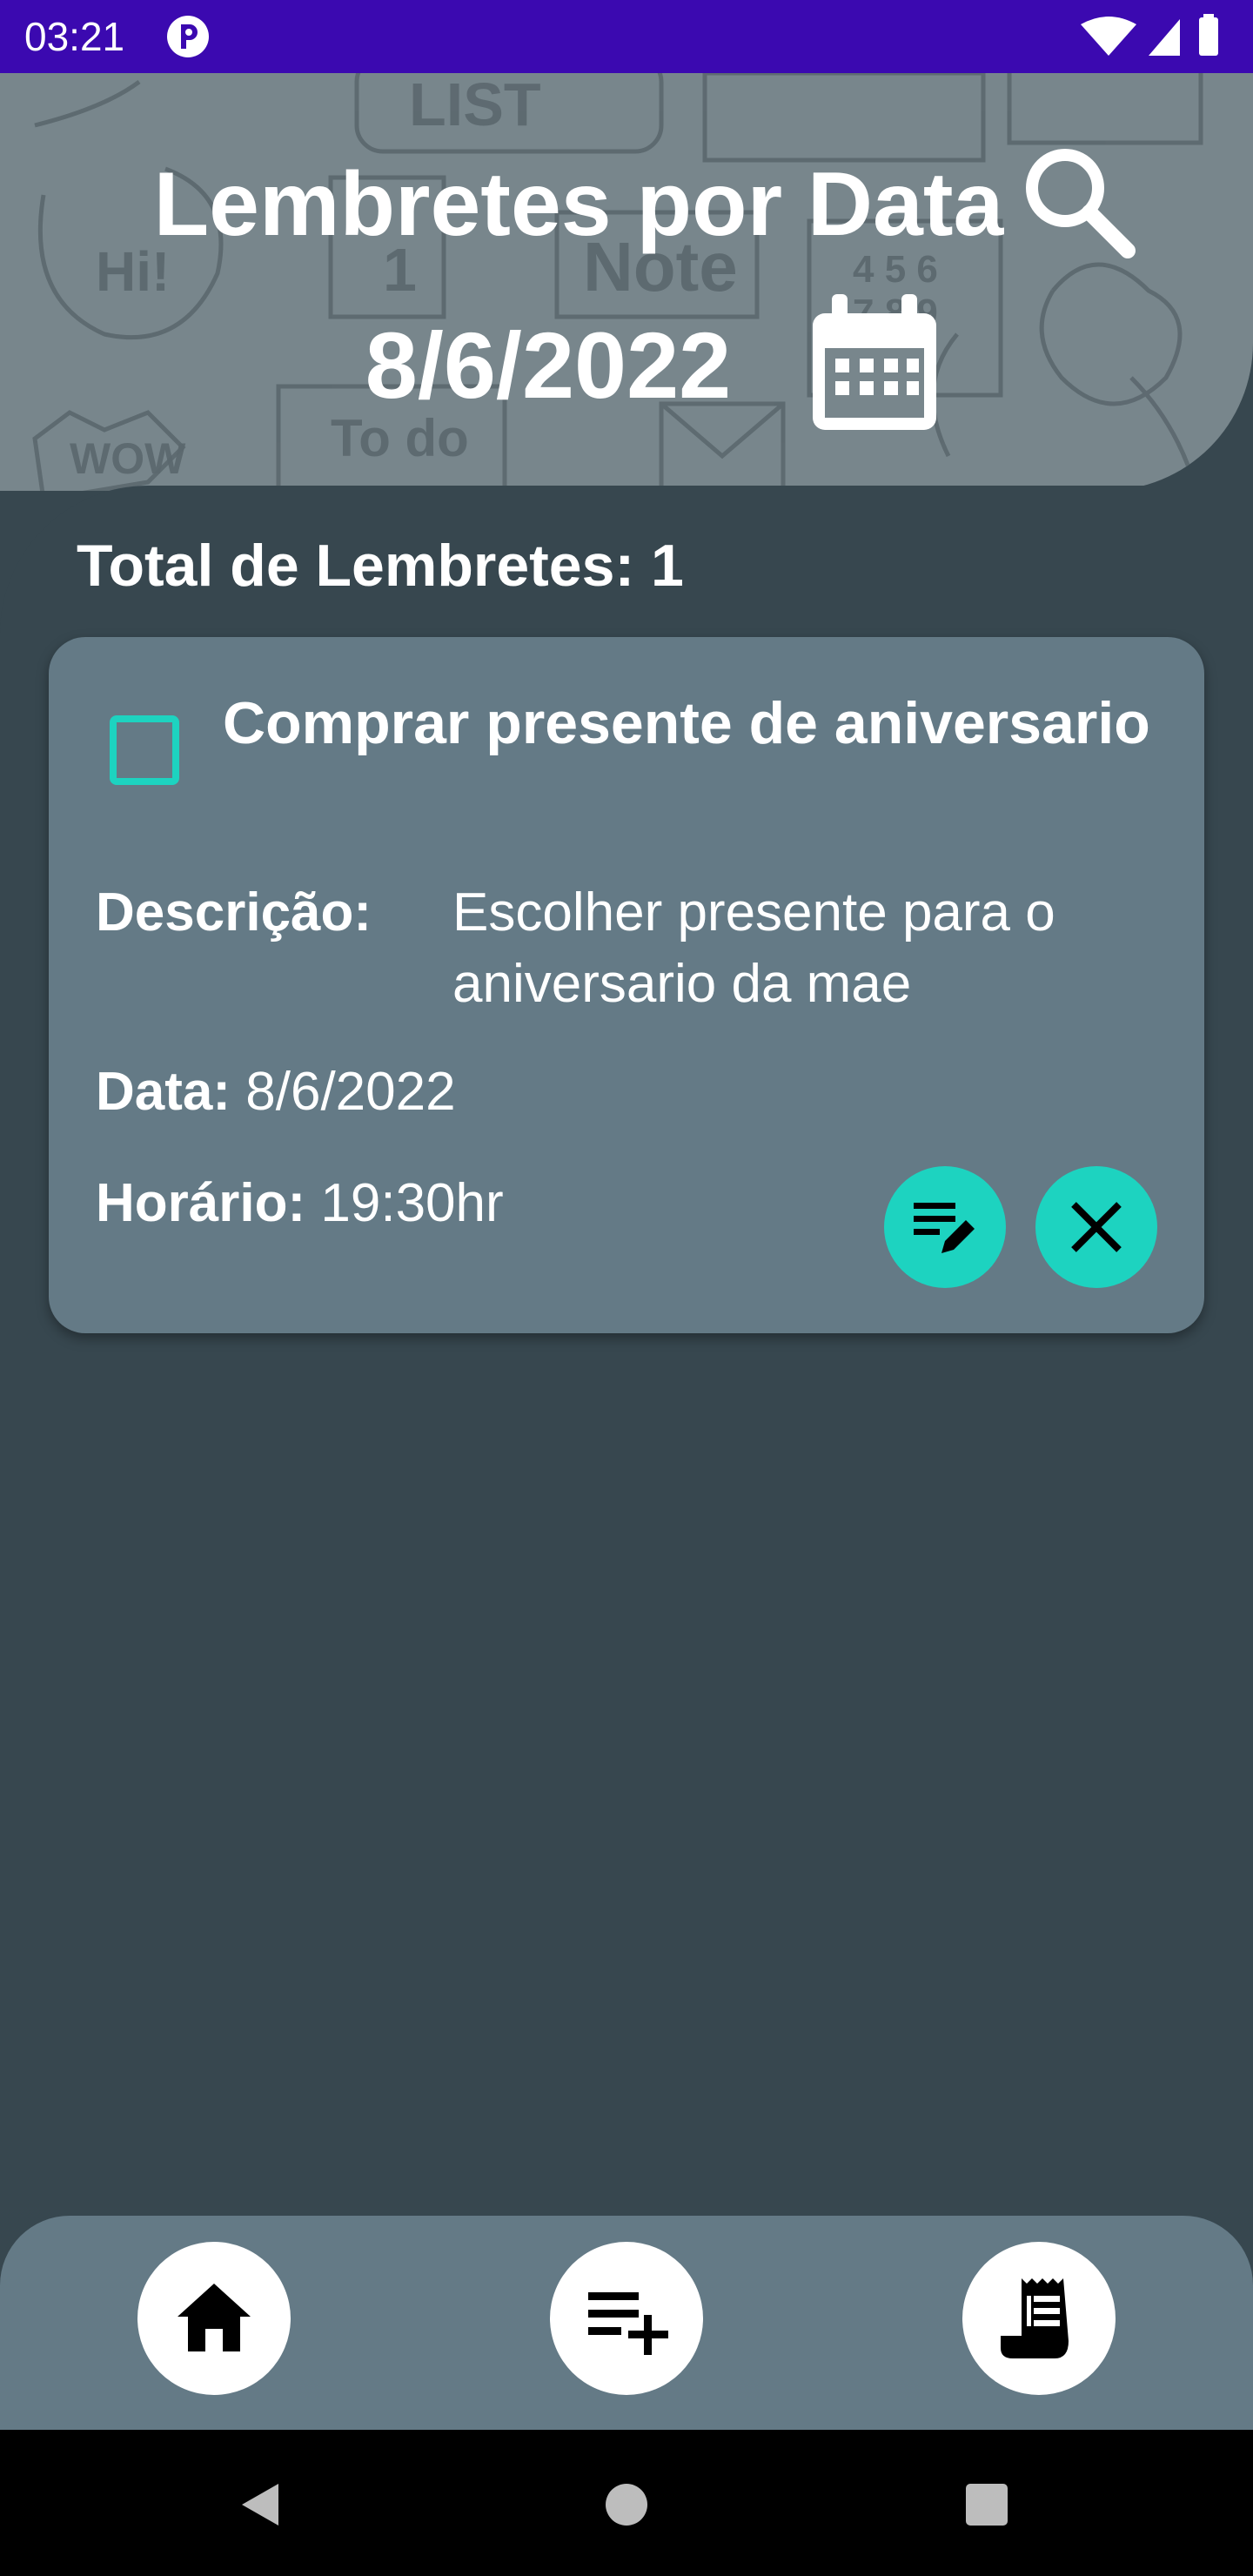  I want to click on calendar-icon, so click(874, 363).